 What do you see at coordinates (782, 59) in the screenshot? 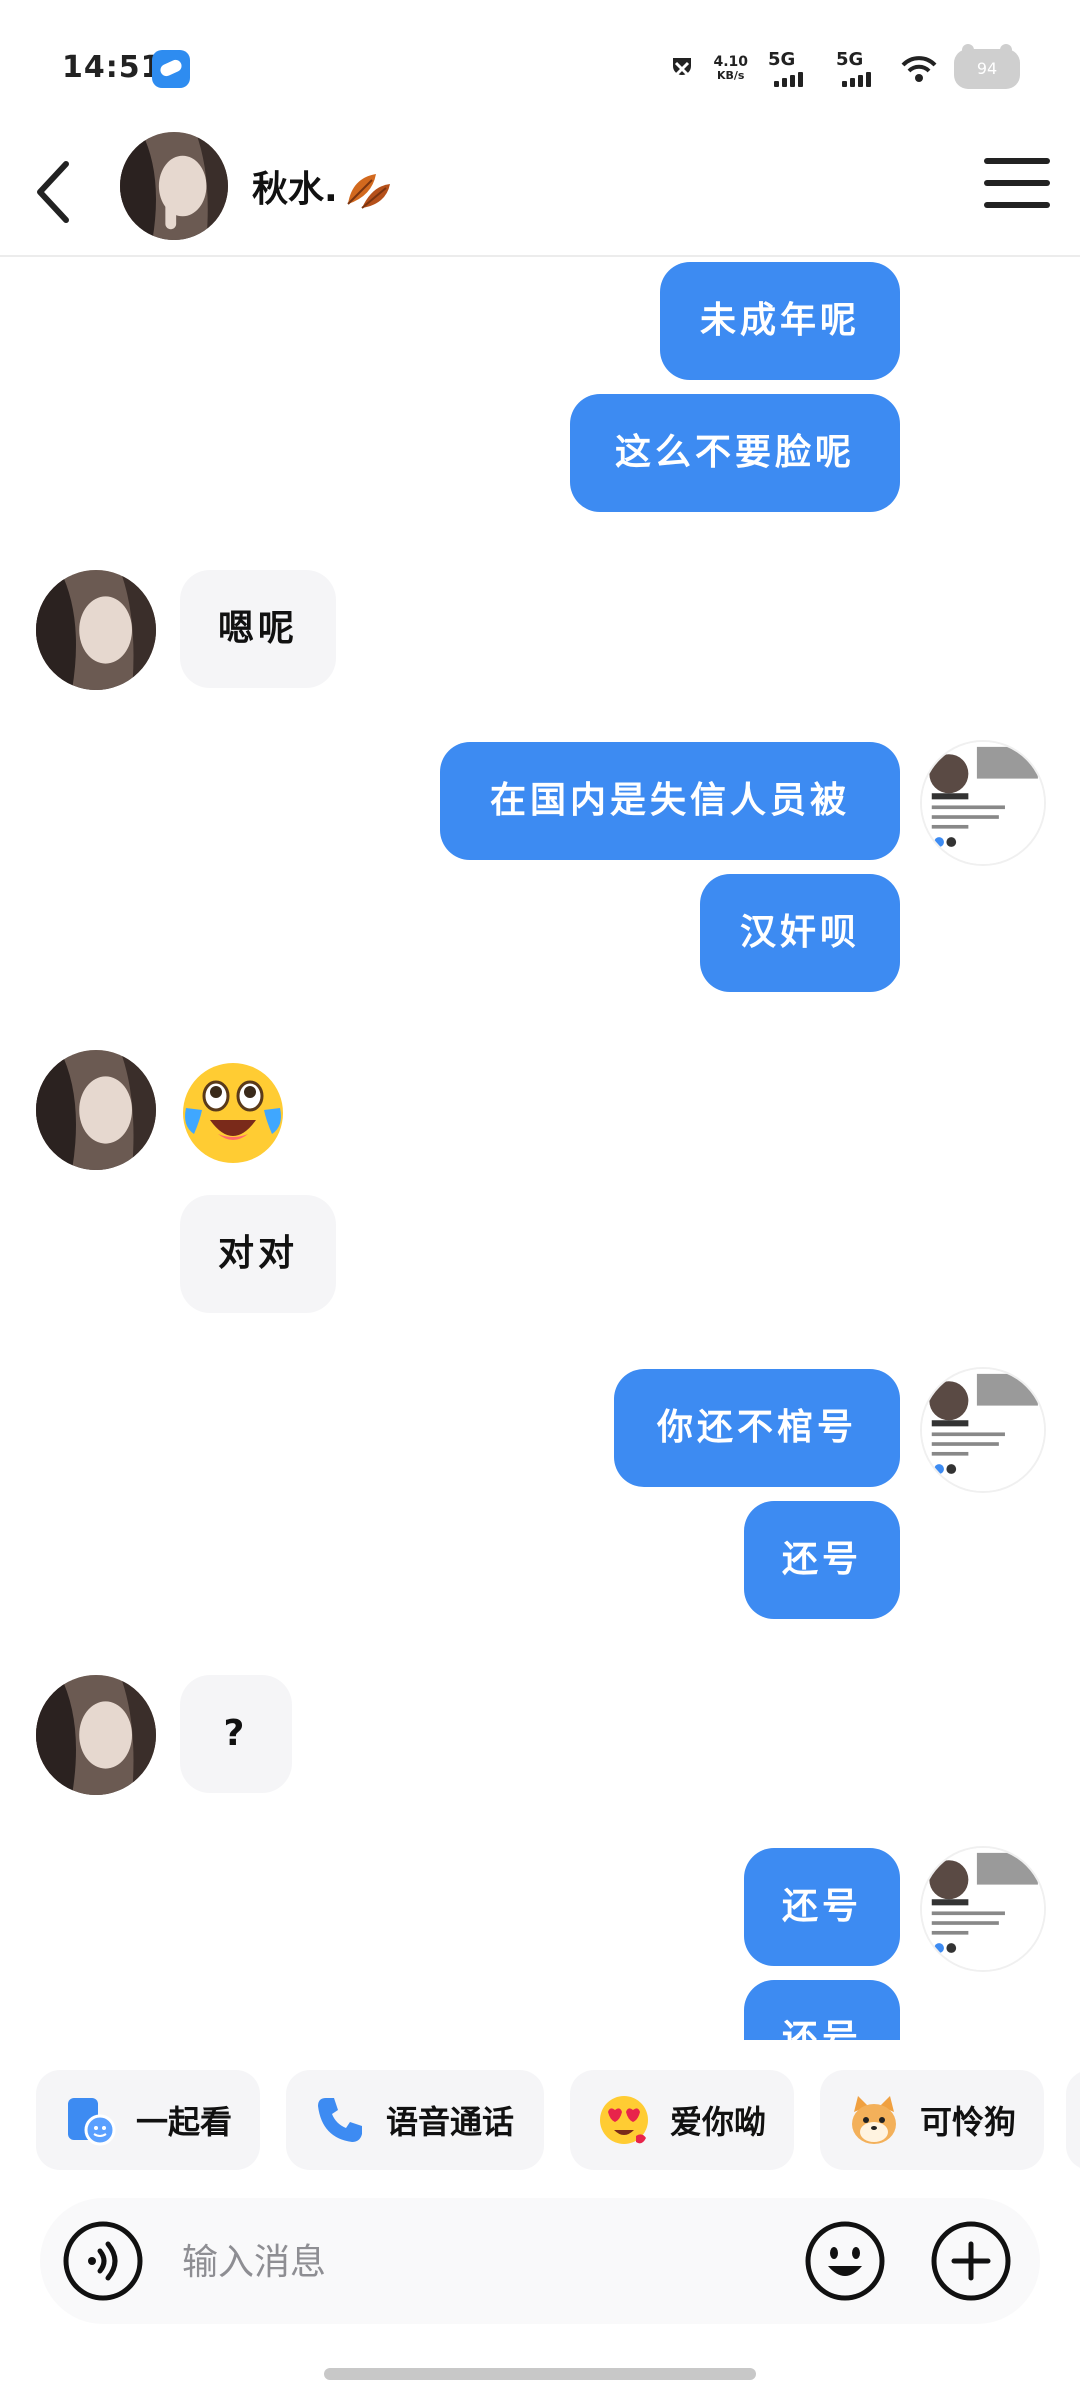
I see `signal-label-1: 5G` at bounding box center [782, 59].